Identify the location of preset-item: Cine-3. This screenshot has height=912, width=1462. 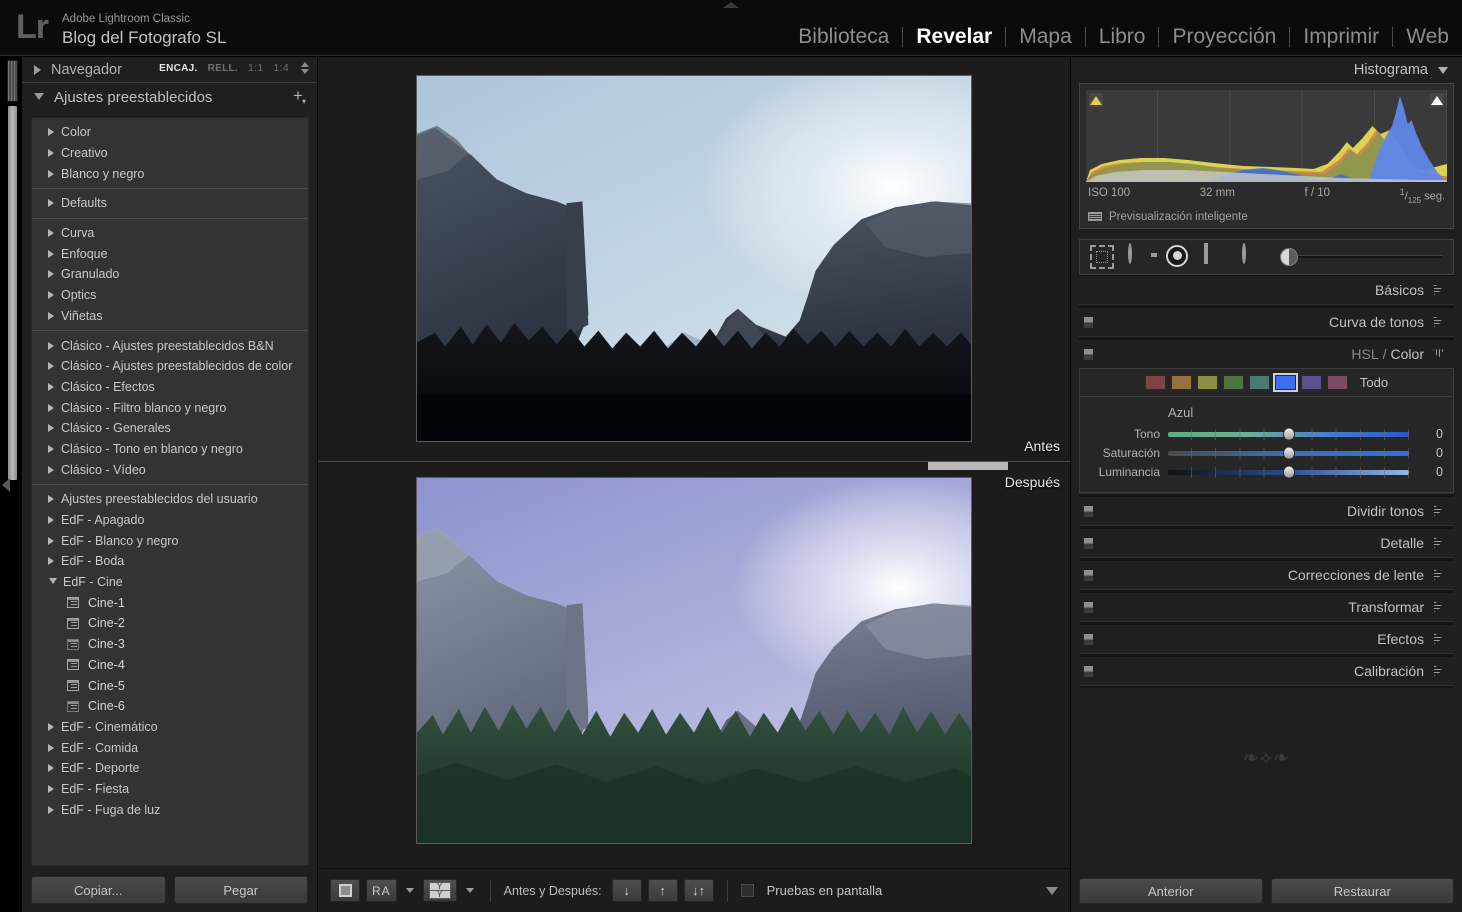
(170, 644).